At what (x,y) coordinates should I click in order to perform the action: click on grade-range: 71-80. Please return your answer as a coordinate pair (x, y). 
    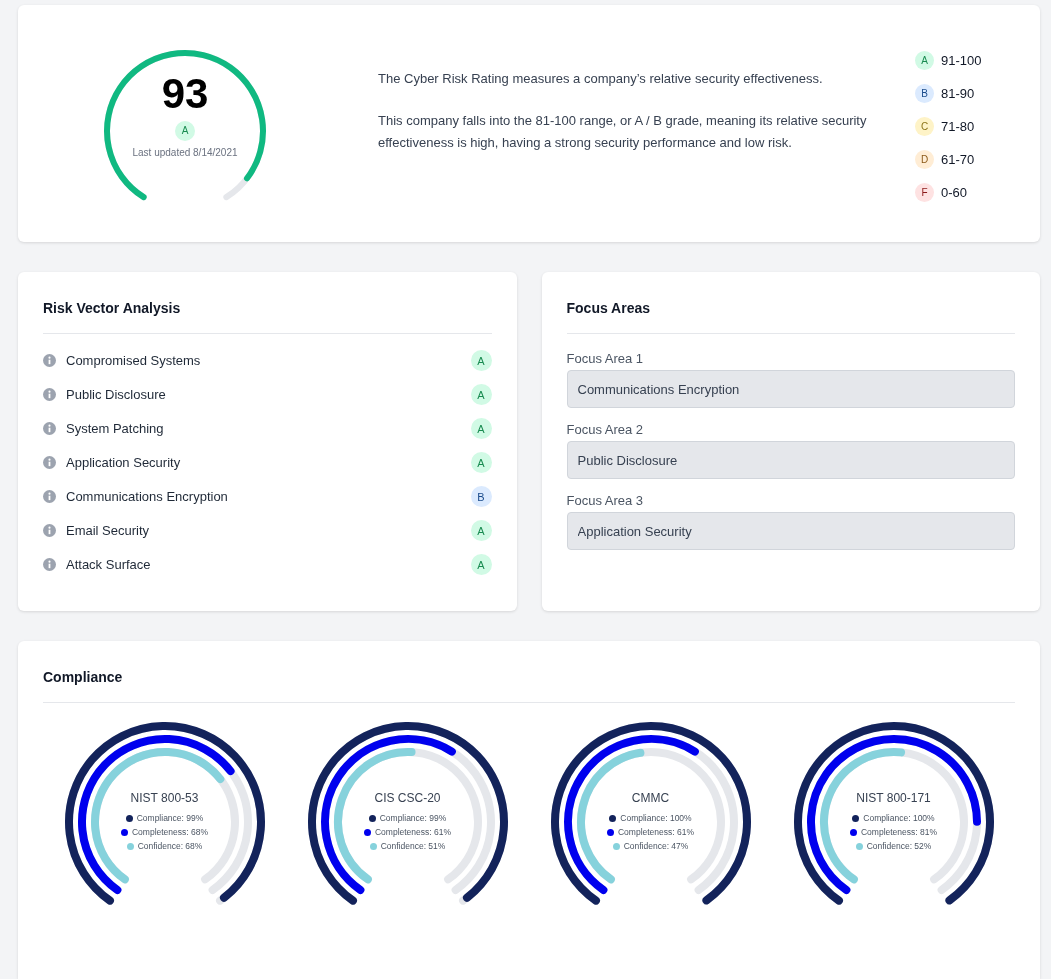
    Looking at the image, I should click on (958, 126).